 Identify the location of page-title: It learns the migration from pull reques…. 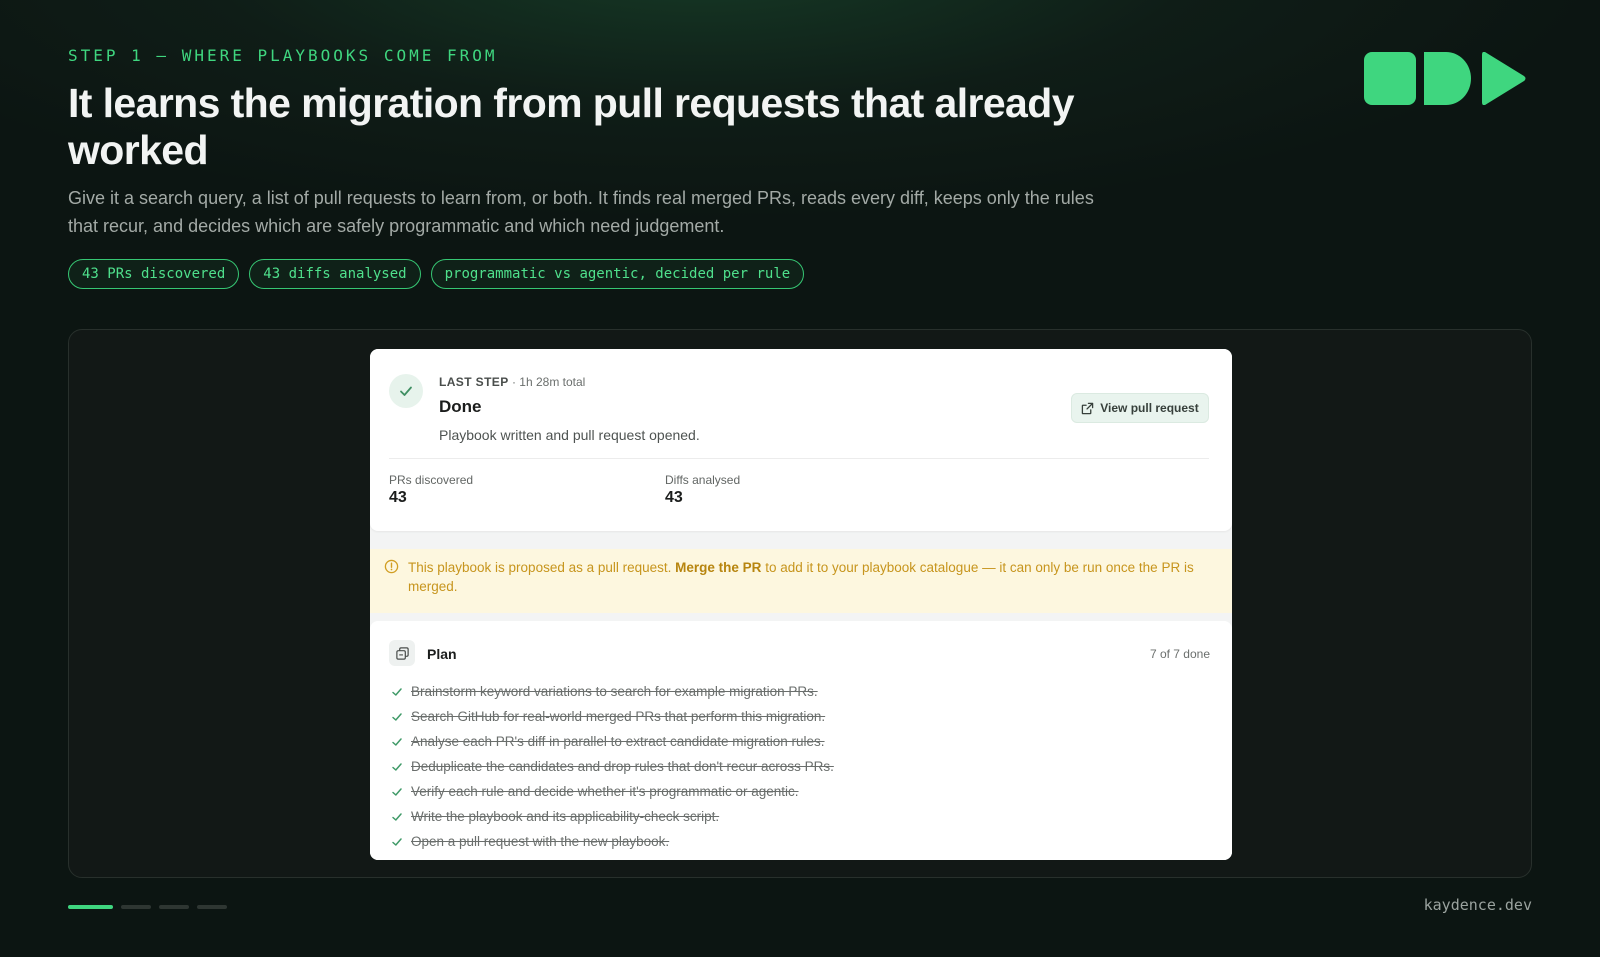
(571, 126).